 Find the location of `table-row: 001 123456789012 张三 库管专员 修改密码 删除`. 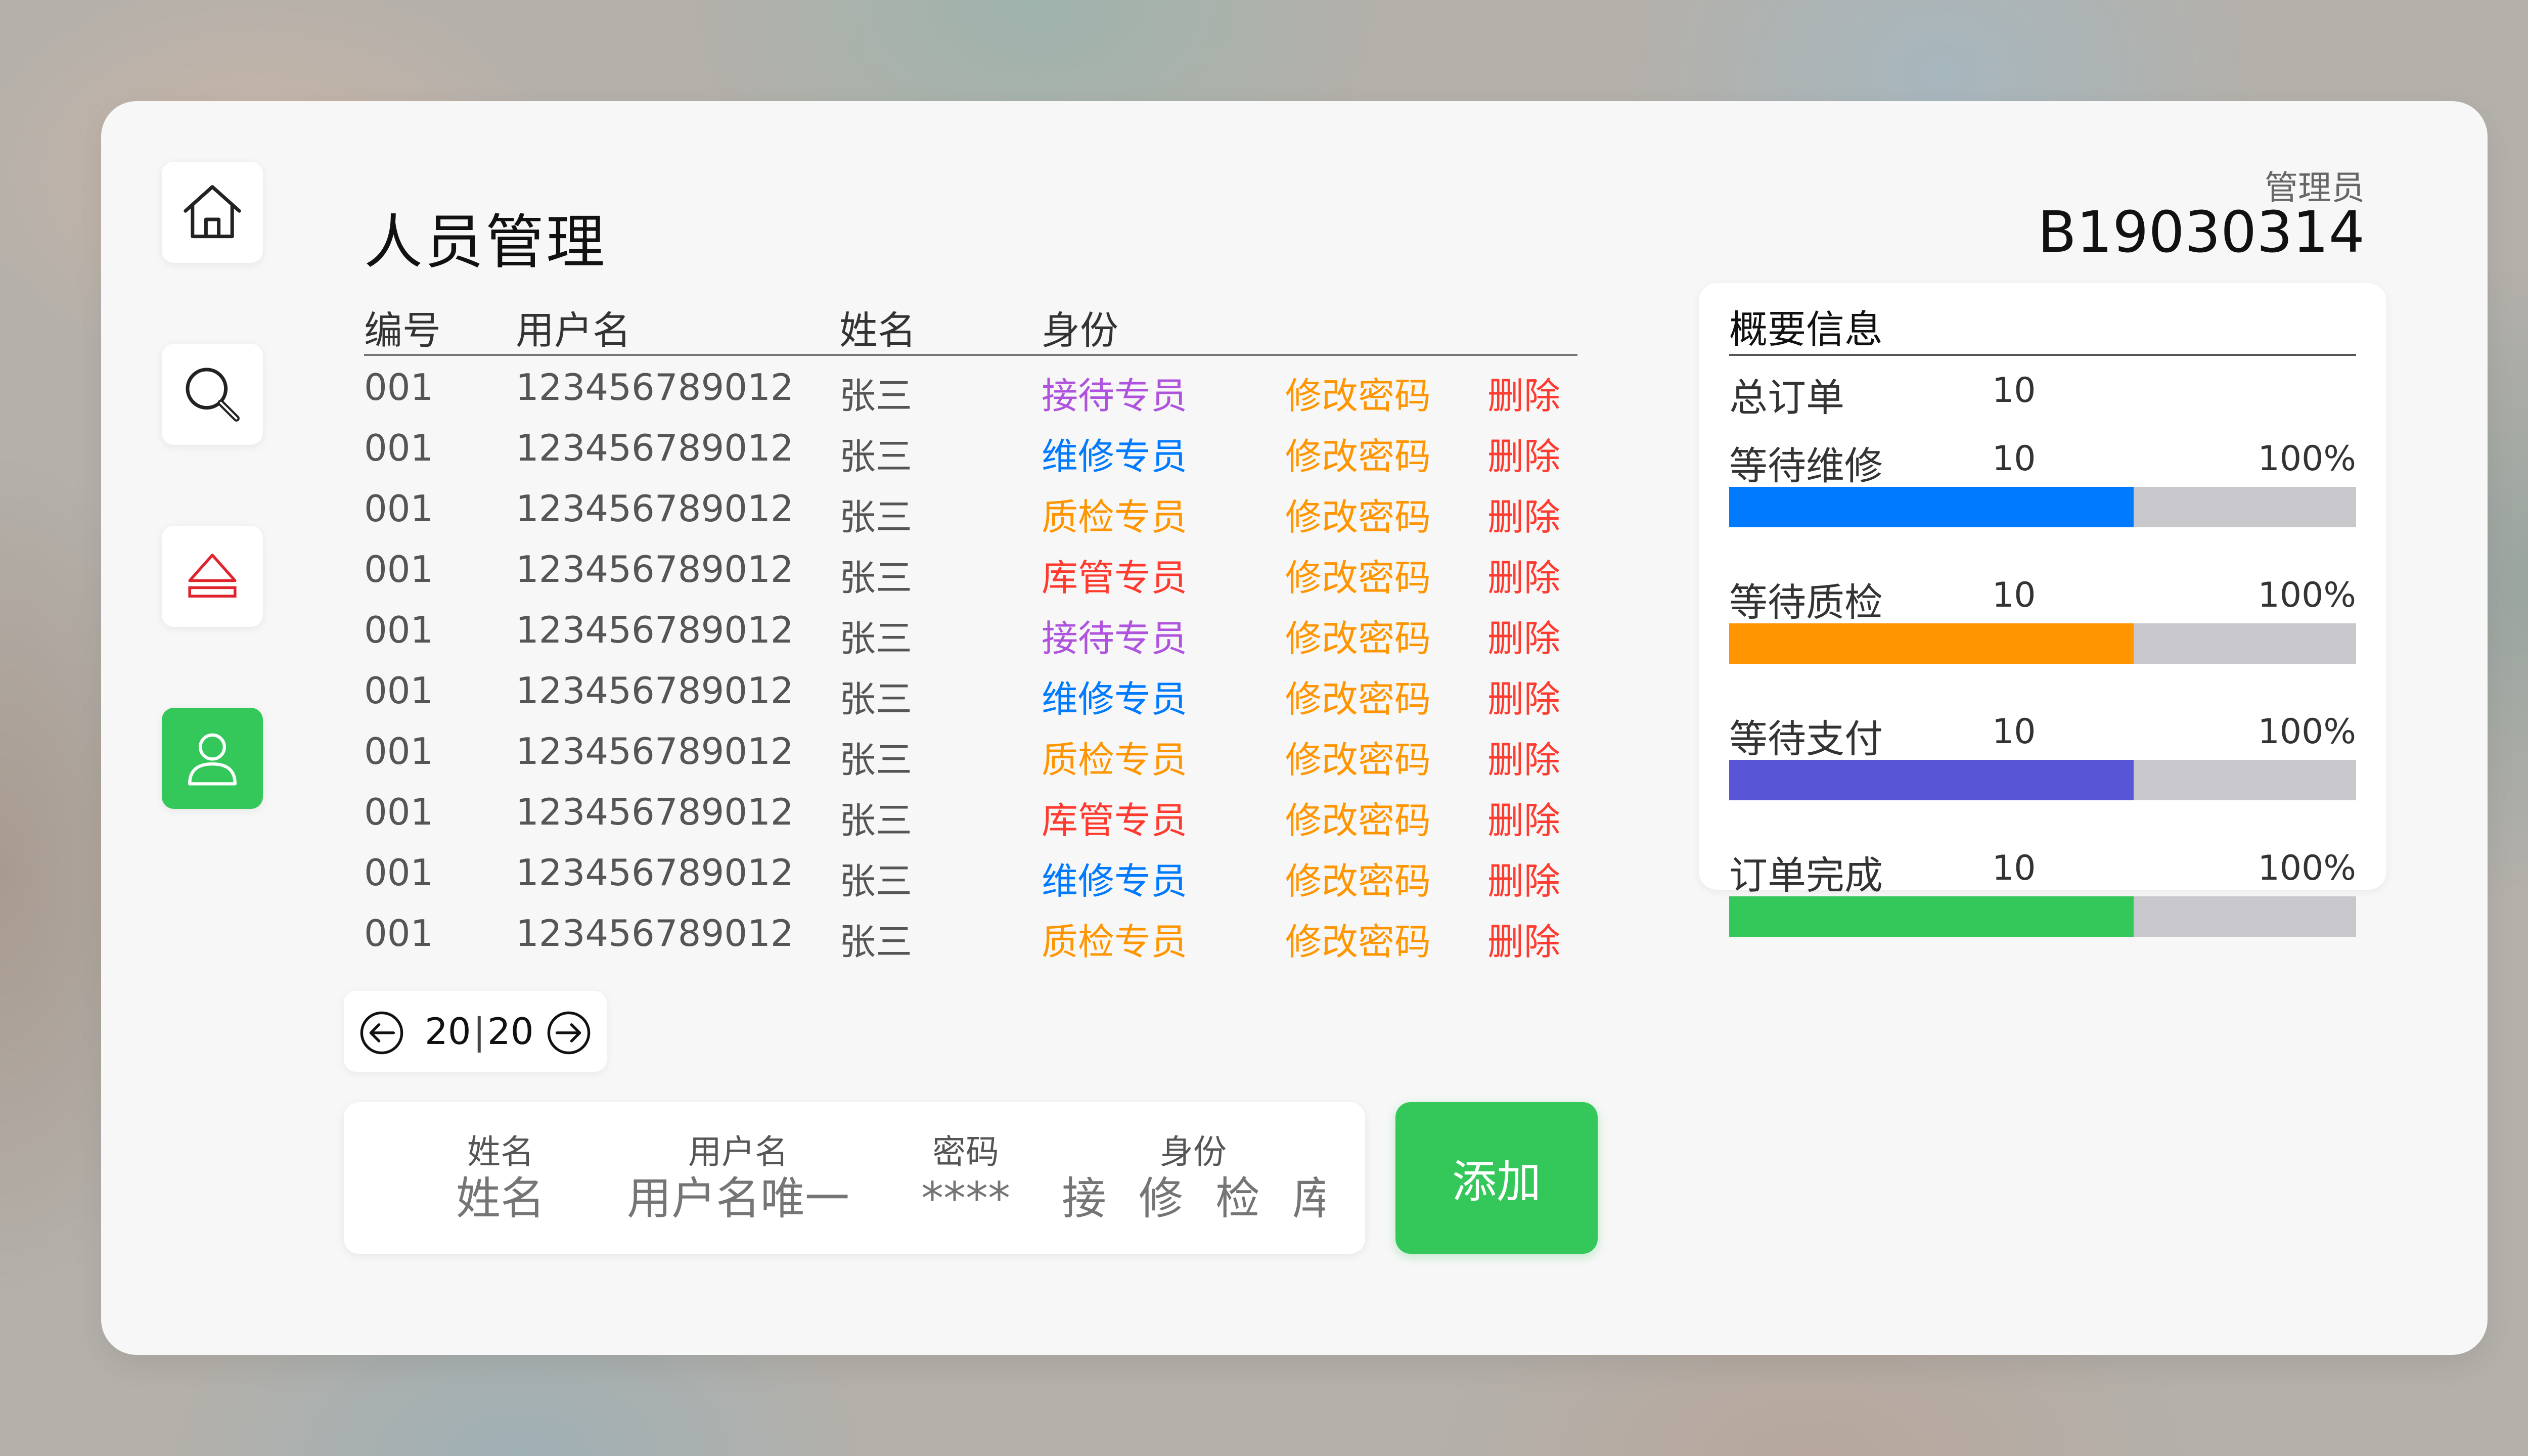

table-row: 001 123456789012 张三 库管专员 修改密码 删除 is located at coordinates (971, 568).